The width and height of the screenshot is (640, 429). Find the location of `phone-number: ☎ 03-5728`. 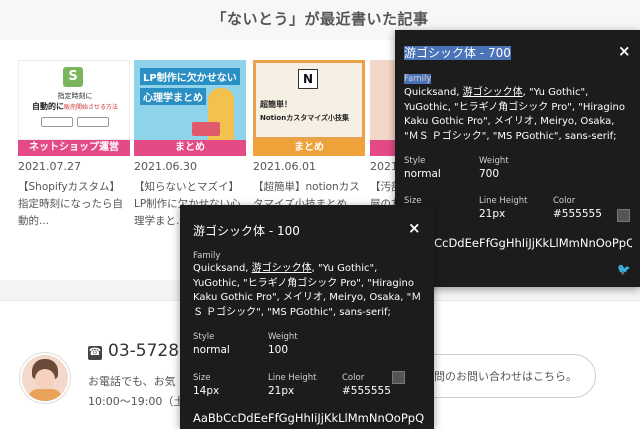

phone-number: ☎ 03-5728 is located at coordinates (133, 351).